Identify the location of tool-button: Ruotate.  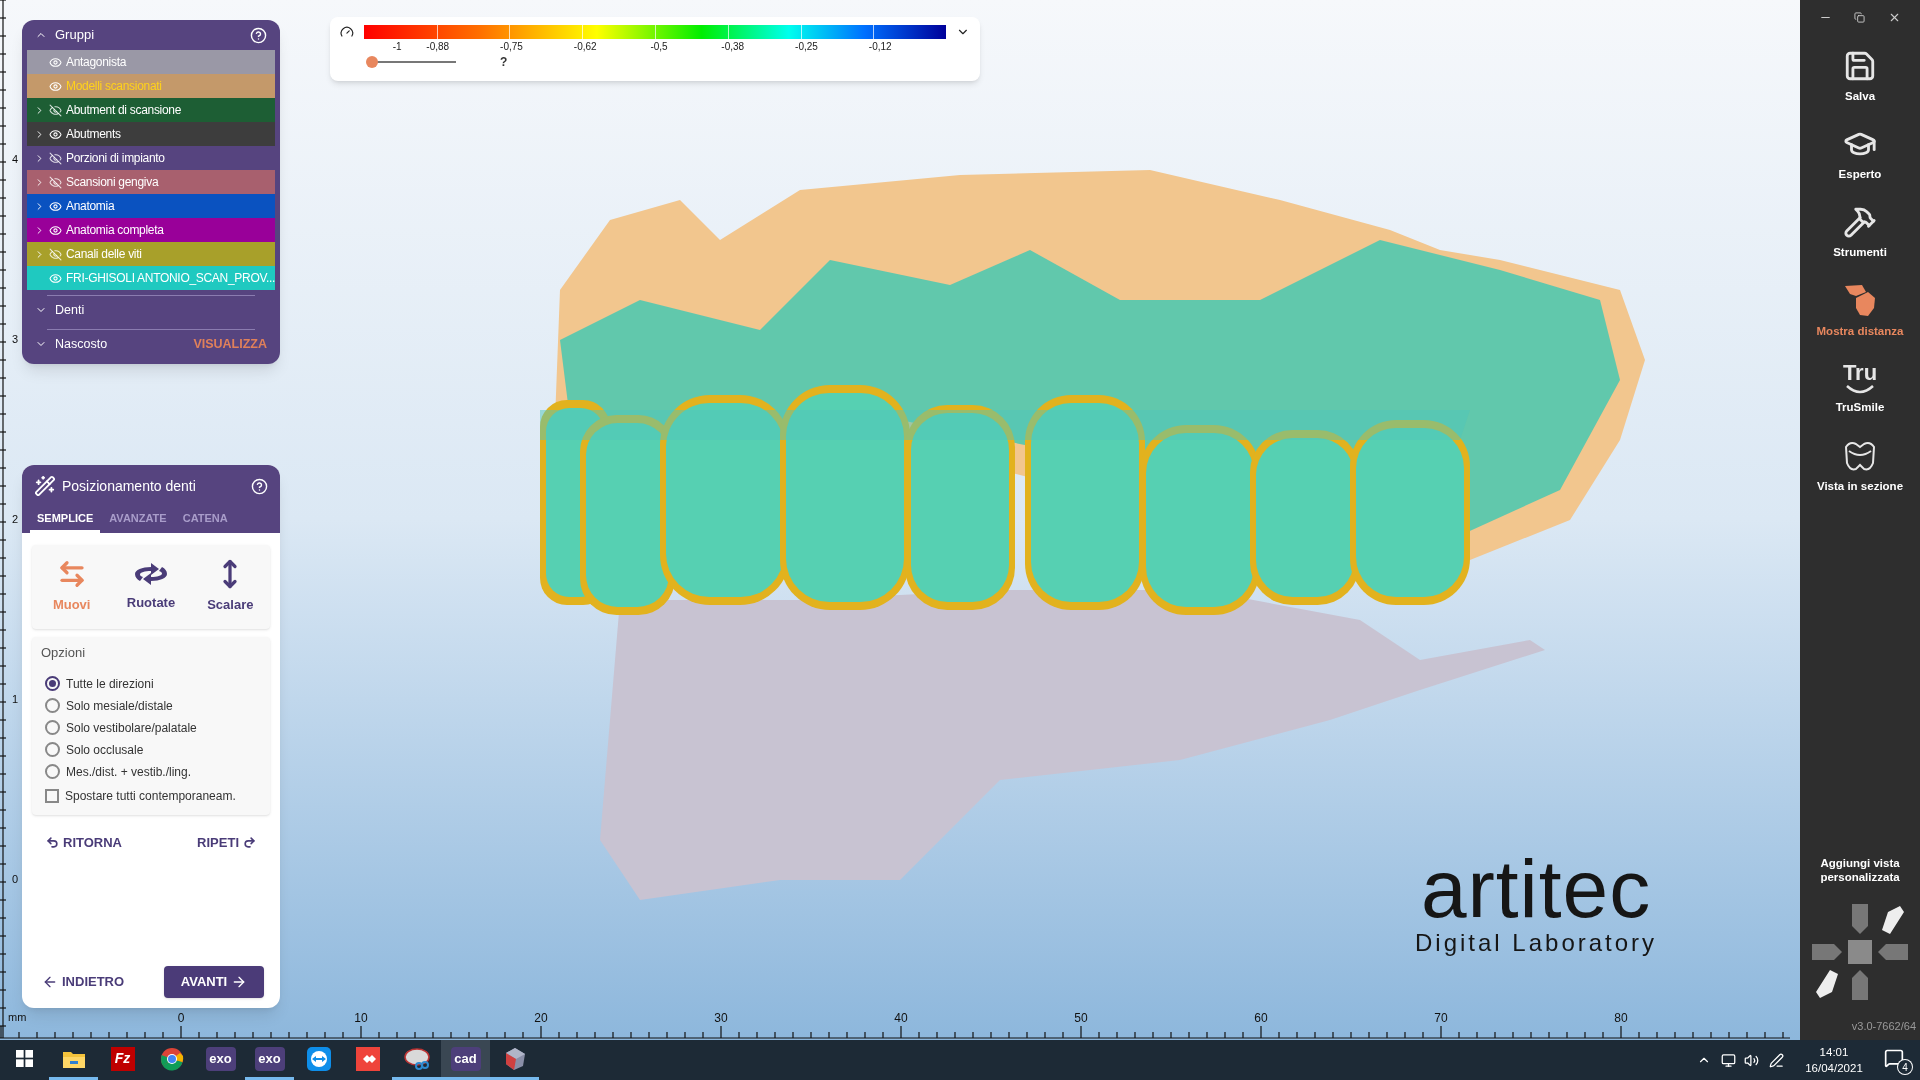
(151, 587).